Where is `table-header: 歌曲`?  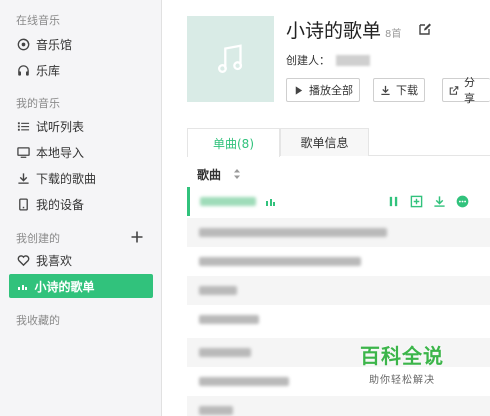
table-header: 歌曲 is located at coordinates (338, 174).